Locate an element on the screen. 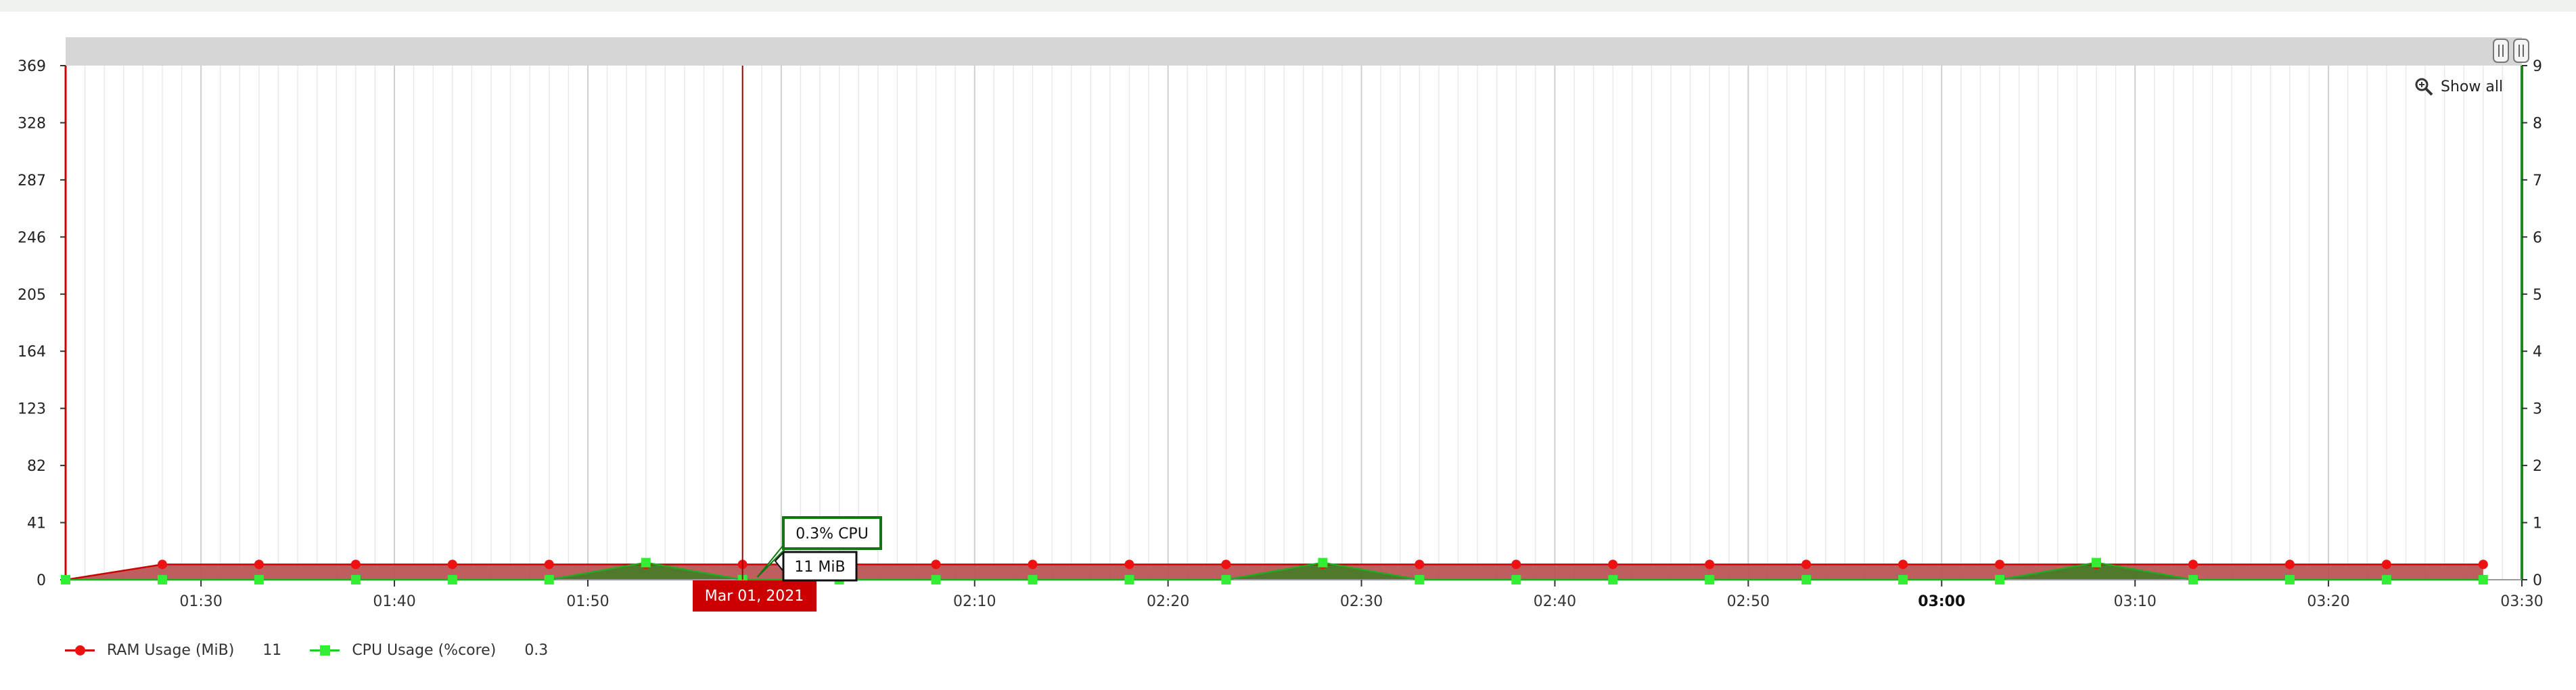 This screenshot has width=2576, height=690. show-all-button: Show all is located at coordinates (2458, 86).